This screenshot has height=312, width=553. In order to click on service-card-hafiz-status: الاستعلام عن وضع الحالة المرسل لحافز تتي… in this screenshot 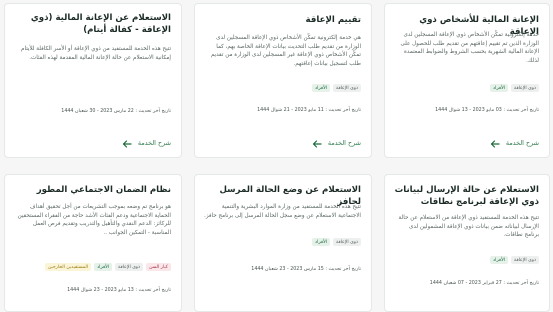, I will do `click(283, 243)`.